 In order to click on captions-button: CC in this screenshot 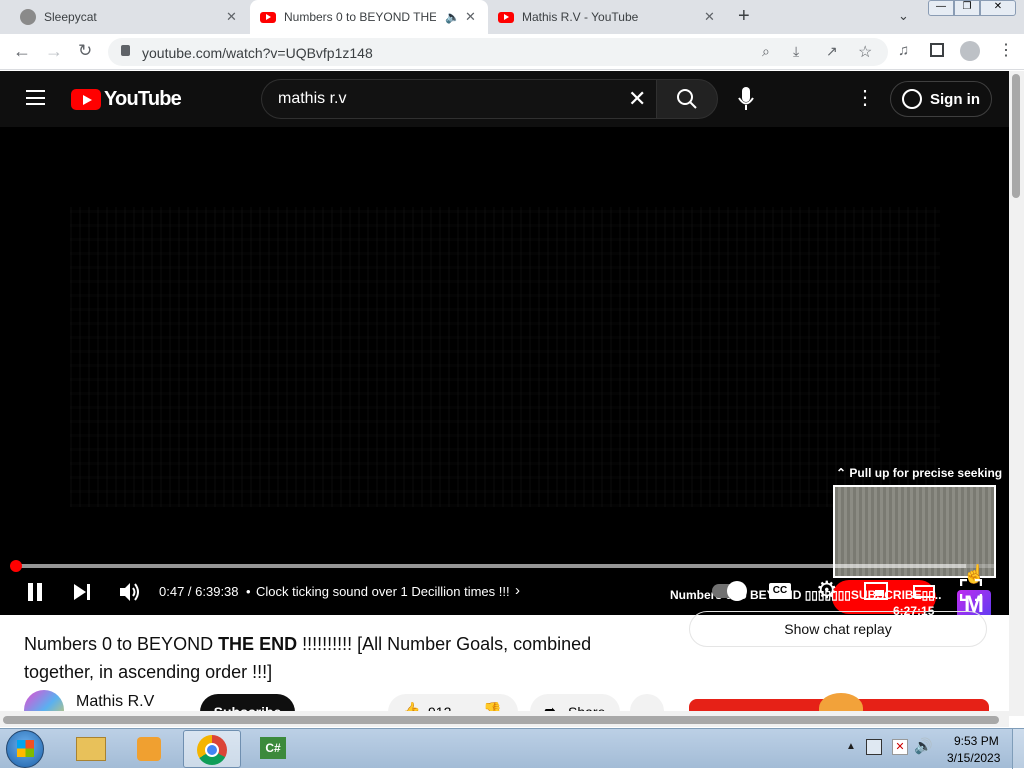, I will do `click(780, 591)`.